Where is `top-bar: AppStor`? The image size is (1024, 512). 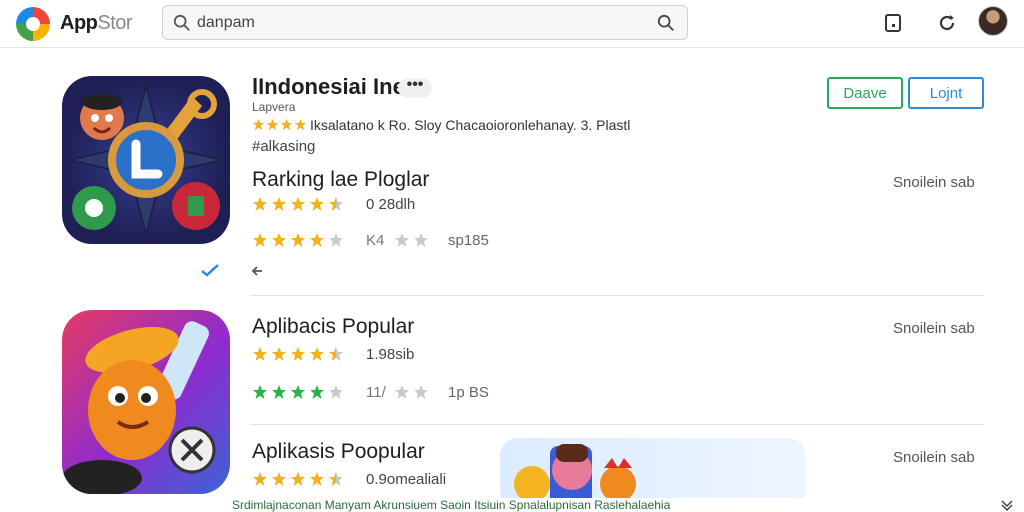 top-bar: AppStor is located at coordinates (512, 24).